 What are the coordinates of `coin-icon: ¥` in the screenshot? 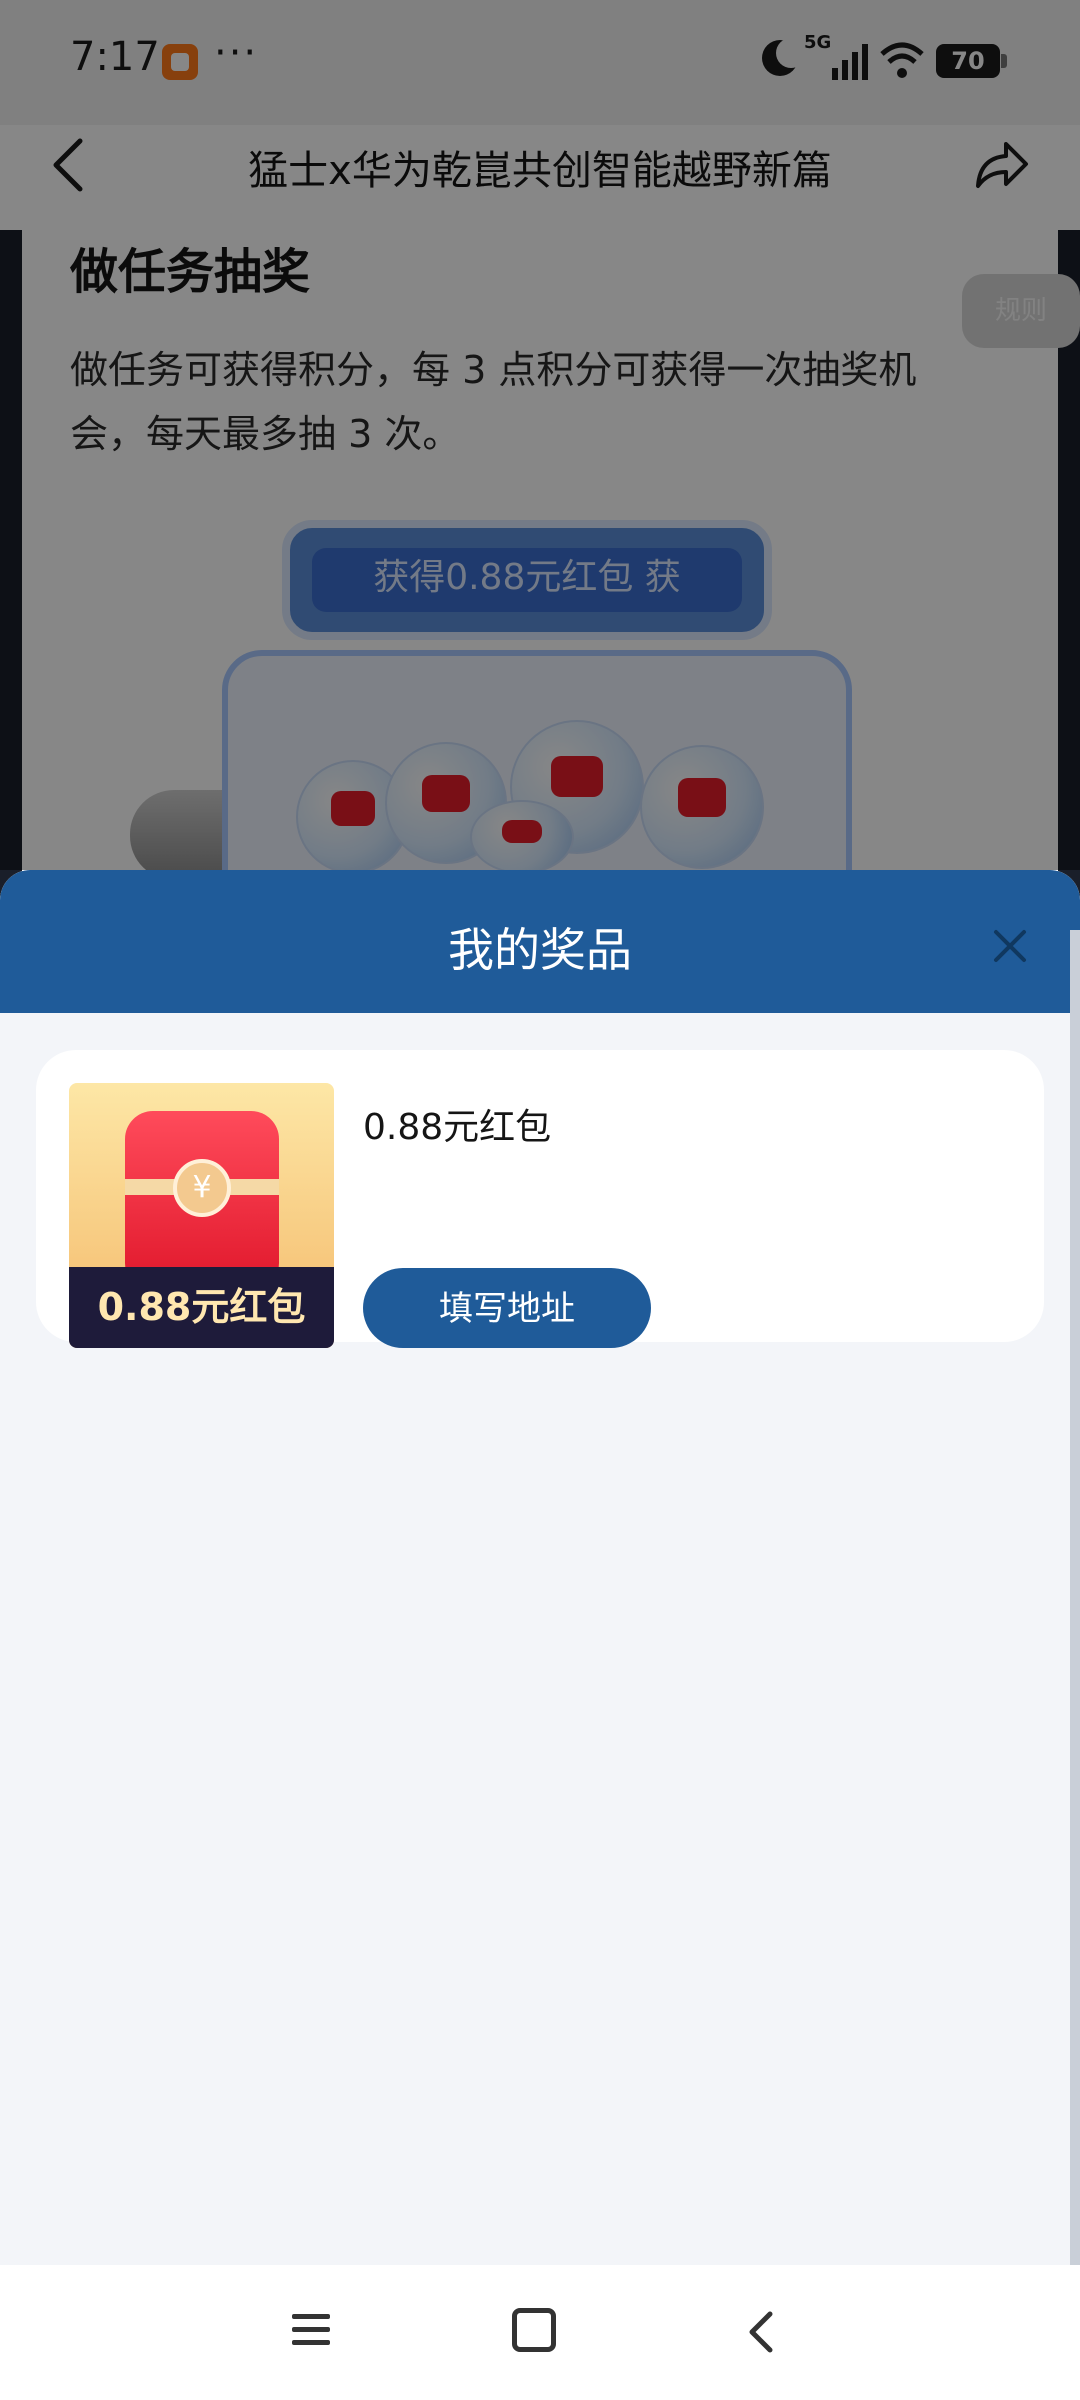 It's located at (202, 1188).